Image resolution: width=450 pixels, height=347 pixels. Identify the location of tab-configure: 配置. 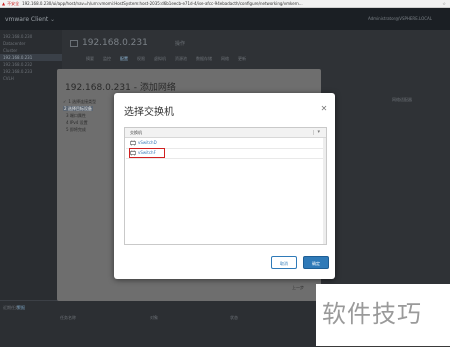
(124, 58).